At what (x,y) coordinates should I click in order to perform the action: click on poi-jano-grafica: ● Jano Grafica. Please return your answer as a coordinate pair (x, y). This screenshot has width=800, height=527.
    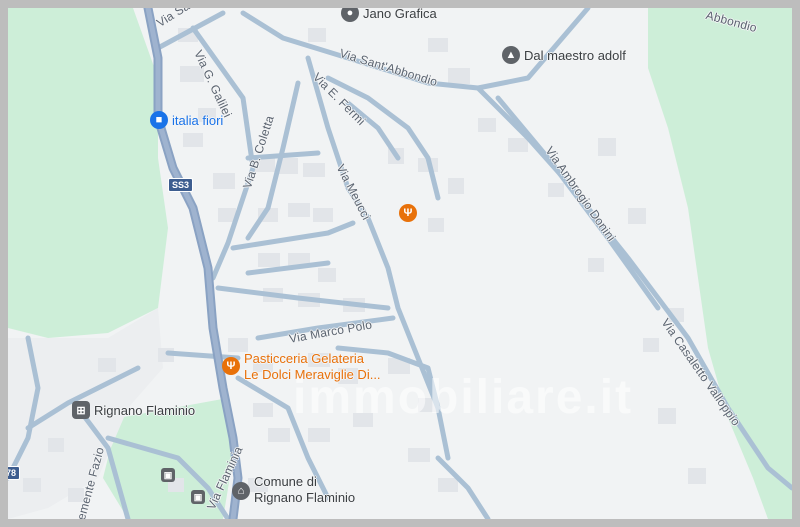
    Looking at the image, I should click on (389, 15).